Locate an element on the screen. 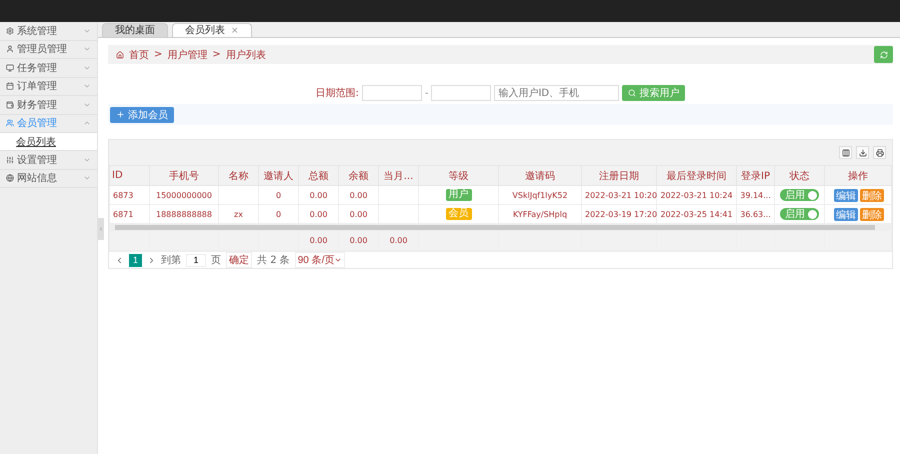  column-header: 登录IP is located at coordinates (755, 176).